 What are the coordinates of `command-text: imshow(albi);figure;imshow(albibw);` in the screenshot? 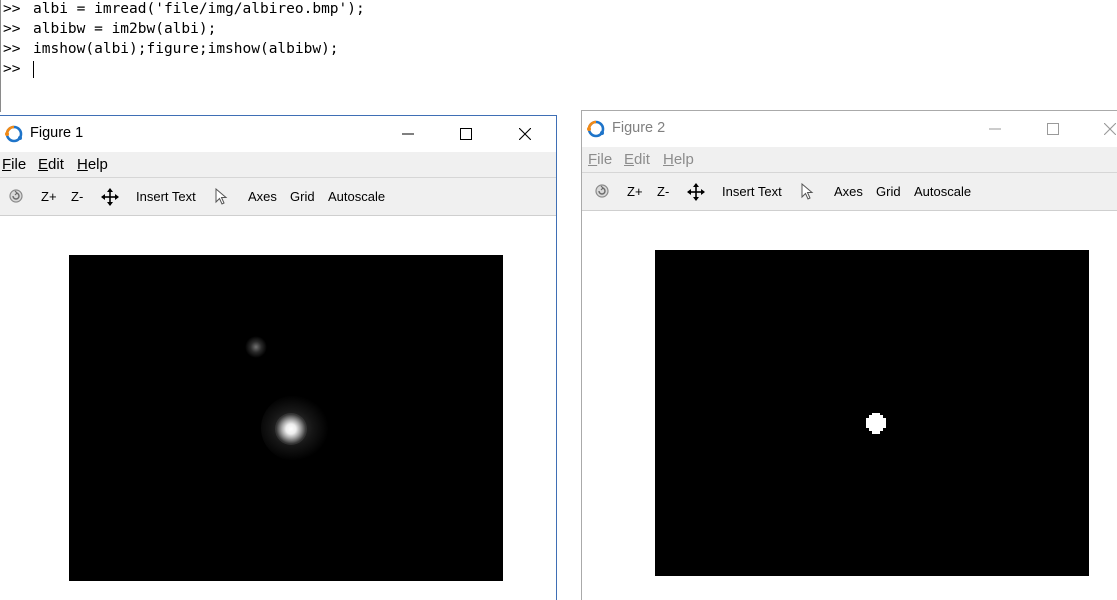 It's located at (186, 49).